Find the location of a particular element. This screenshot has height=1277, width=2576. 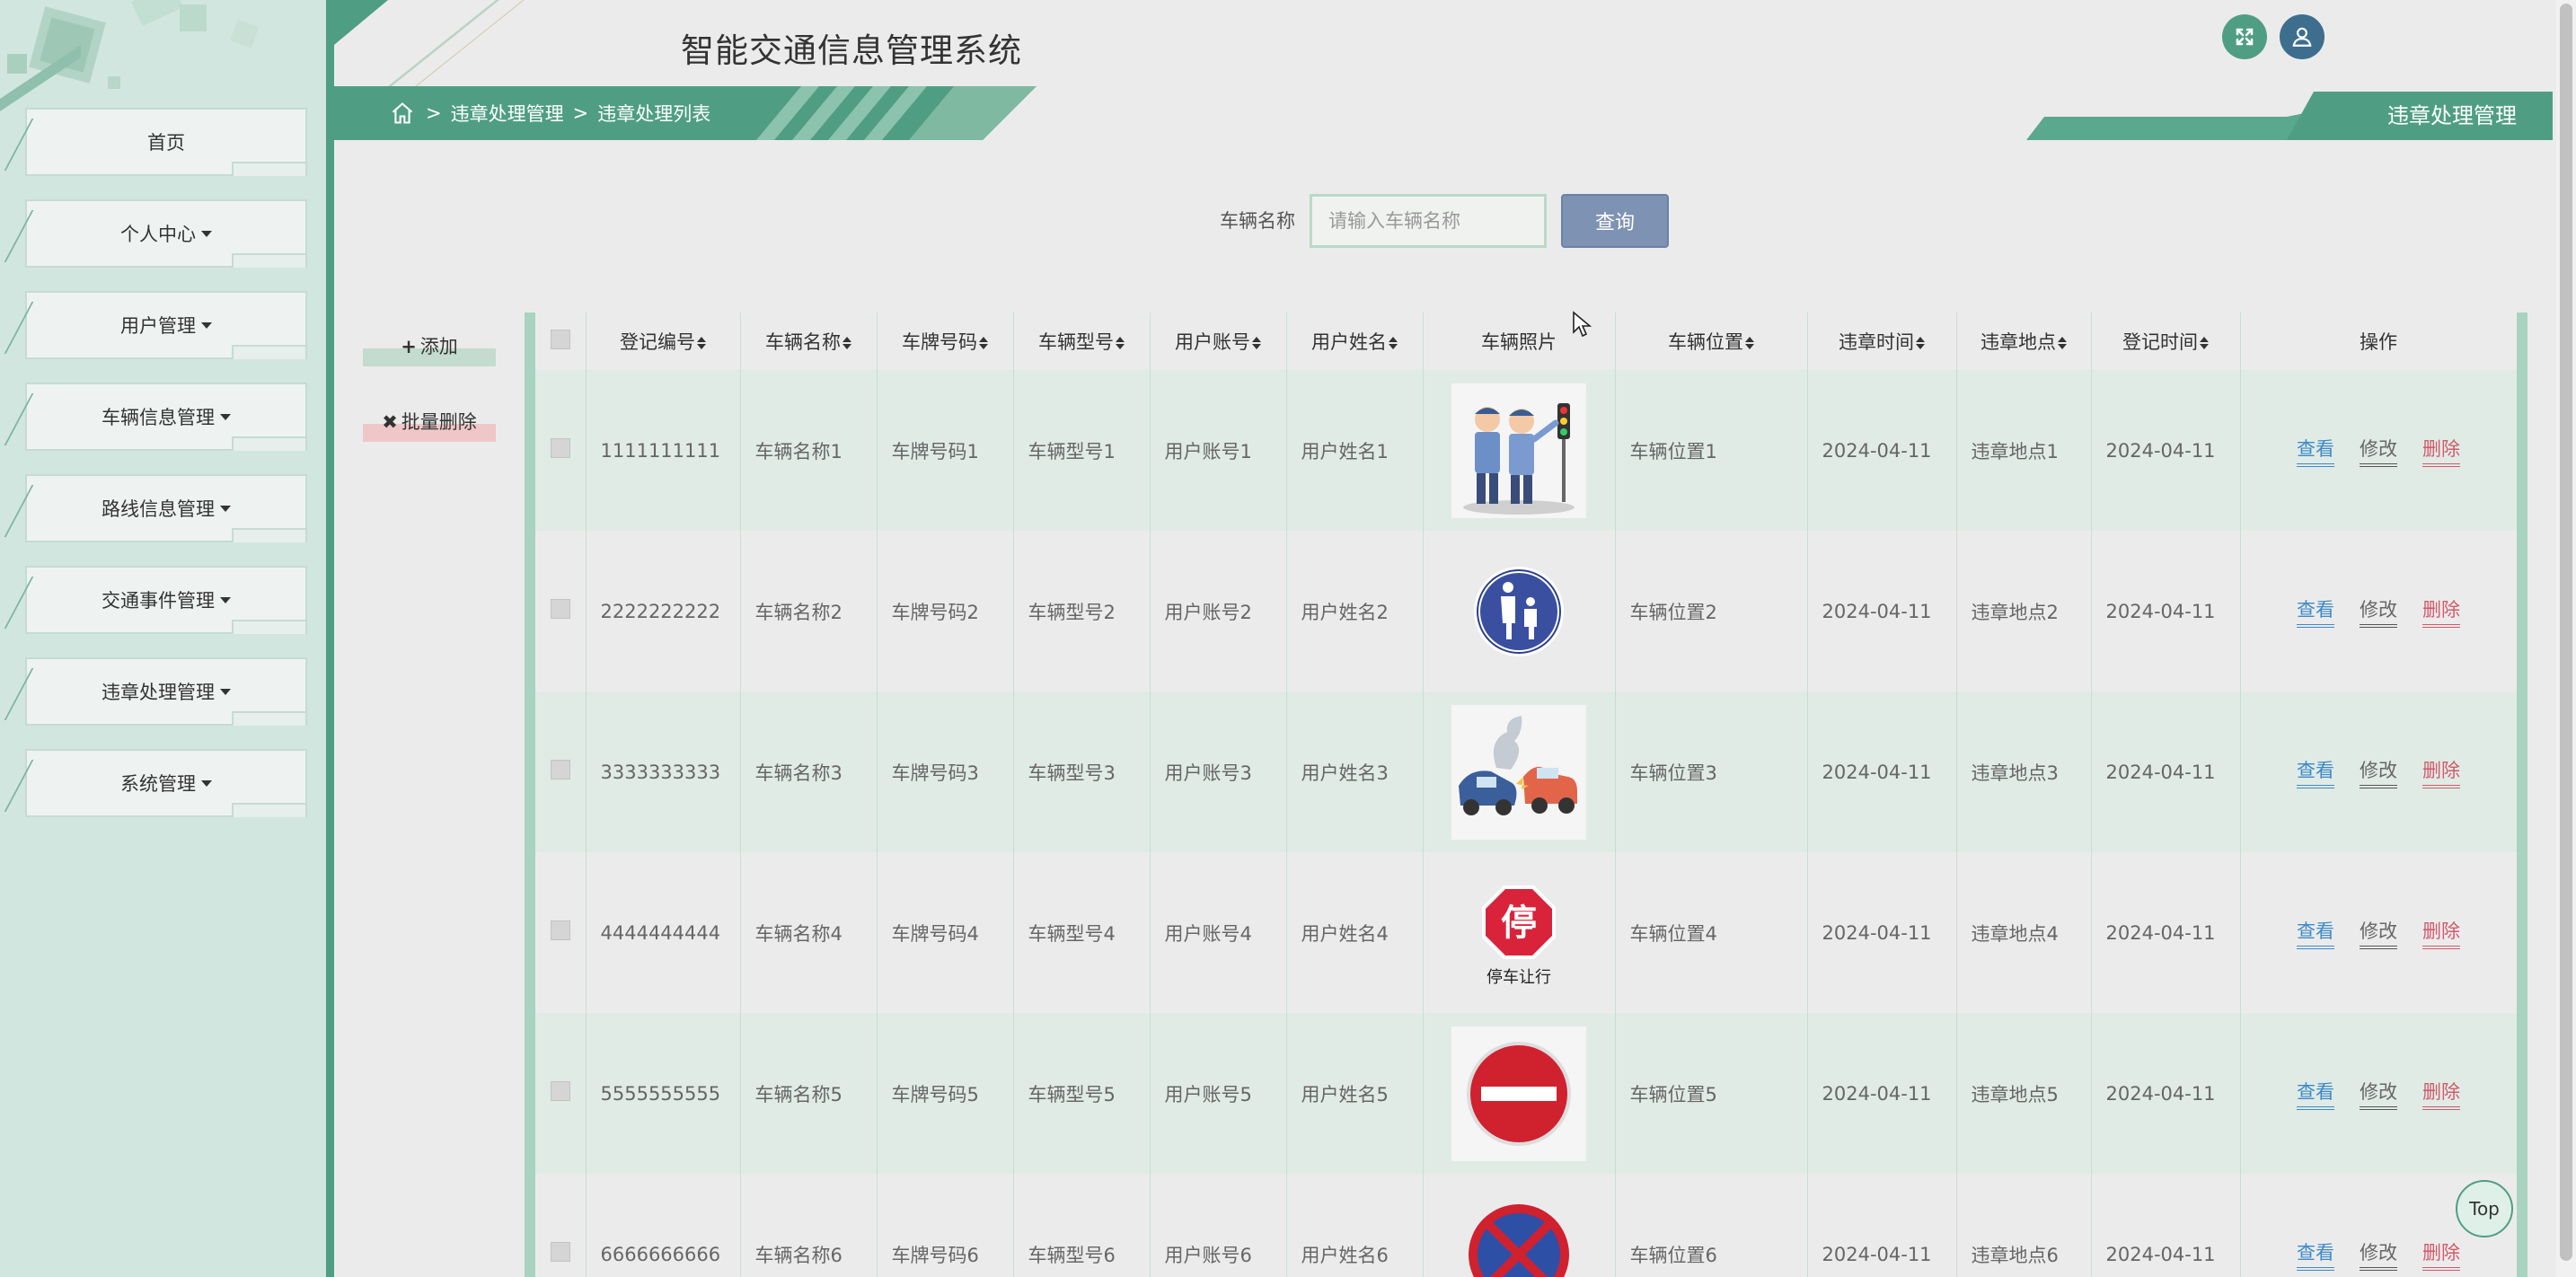

bulk-delete-button: ✖ 批量删除 is located at coordinates (429, 422).